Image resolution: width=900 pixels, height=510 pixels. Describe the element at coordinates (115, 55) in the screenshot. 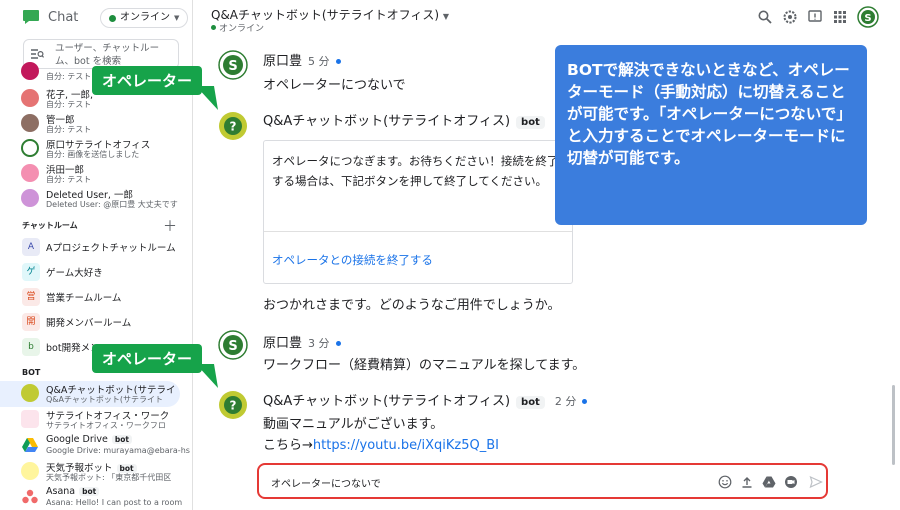

I see `search-placeholder: ユーザー、チャットルー ム、bot を検索` at that location.